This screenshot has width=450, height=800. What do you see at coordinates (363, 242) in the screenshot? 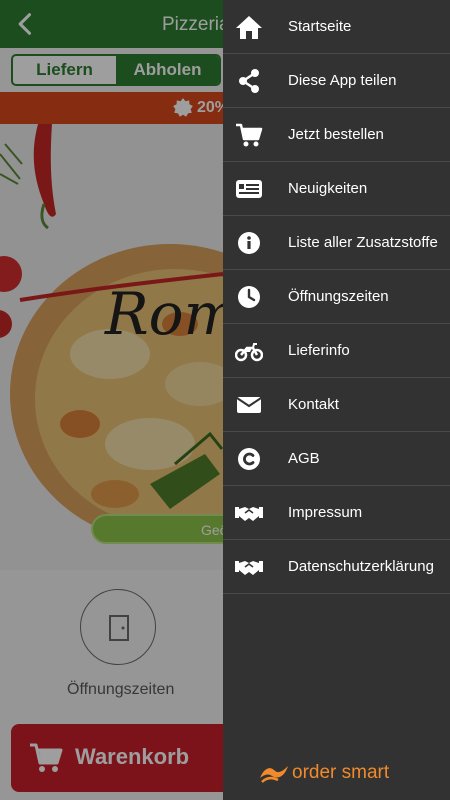
I see `menu-label: Liste aller Zusatzstoffe` at bounding box center [363, 242].